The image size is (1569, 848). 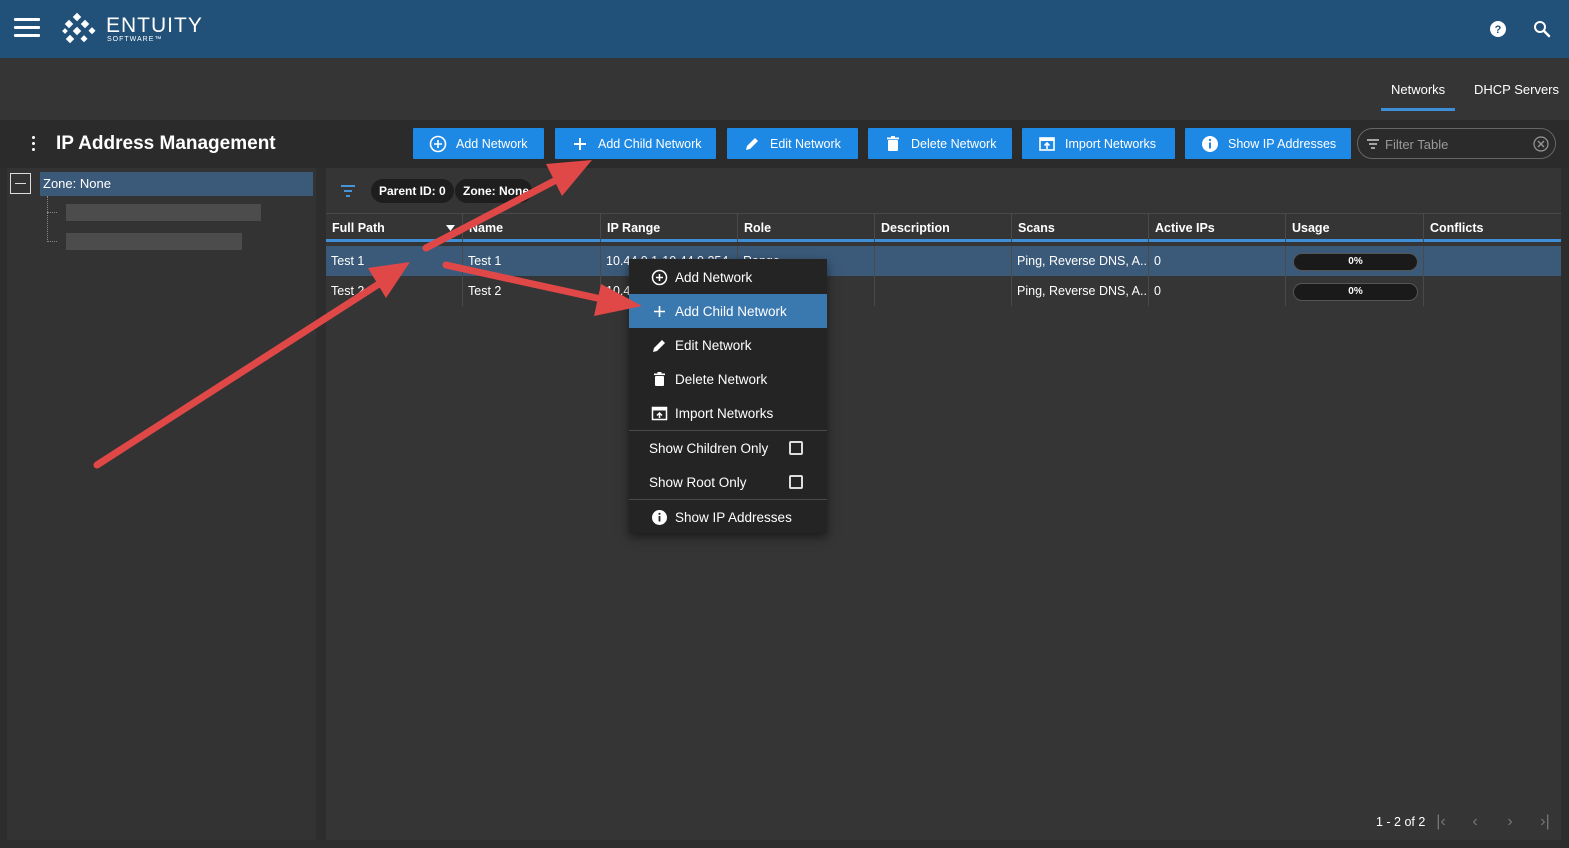 I want to click on collapse-toggle-icon, so click(x=20, y=183).